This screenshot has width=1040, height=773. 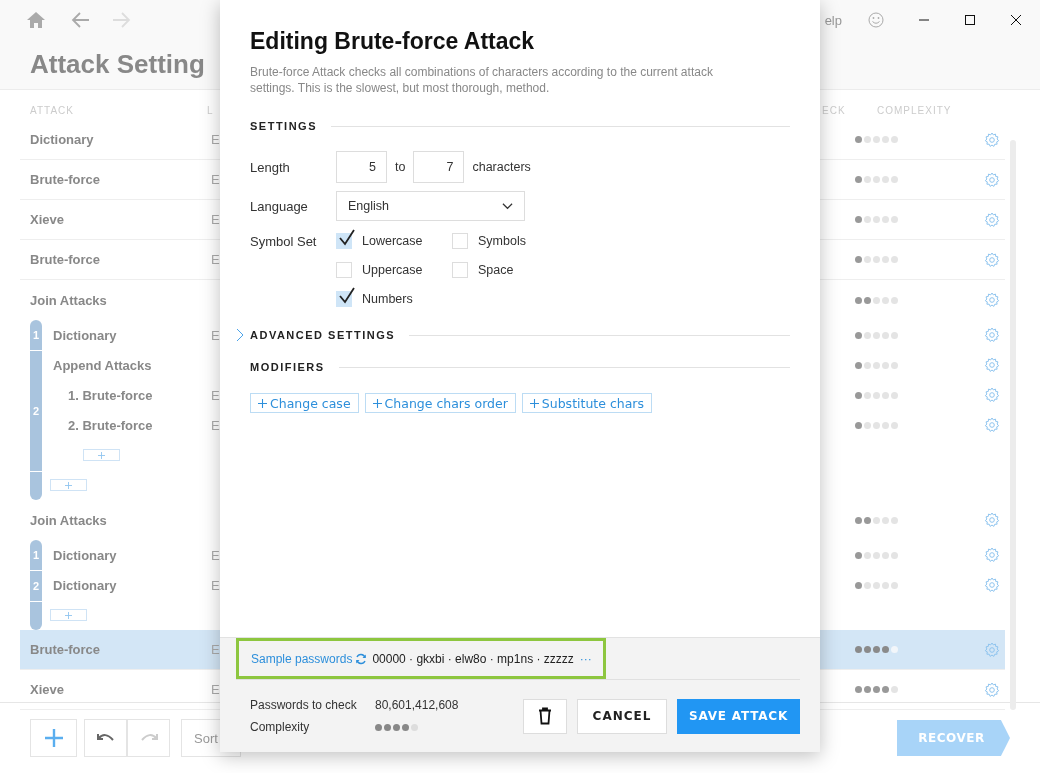 What do you see at coordinates (270, 167) in the screenshot?
I see `field-label: Length` at bounding box center [270, 167].